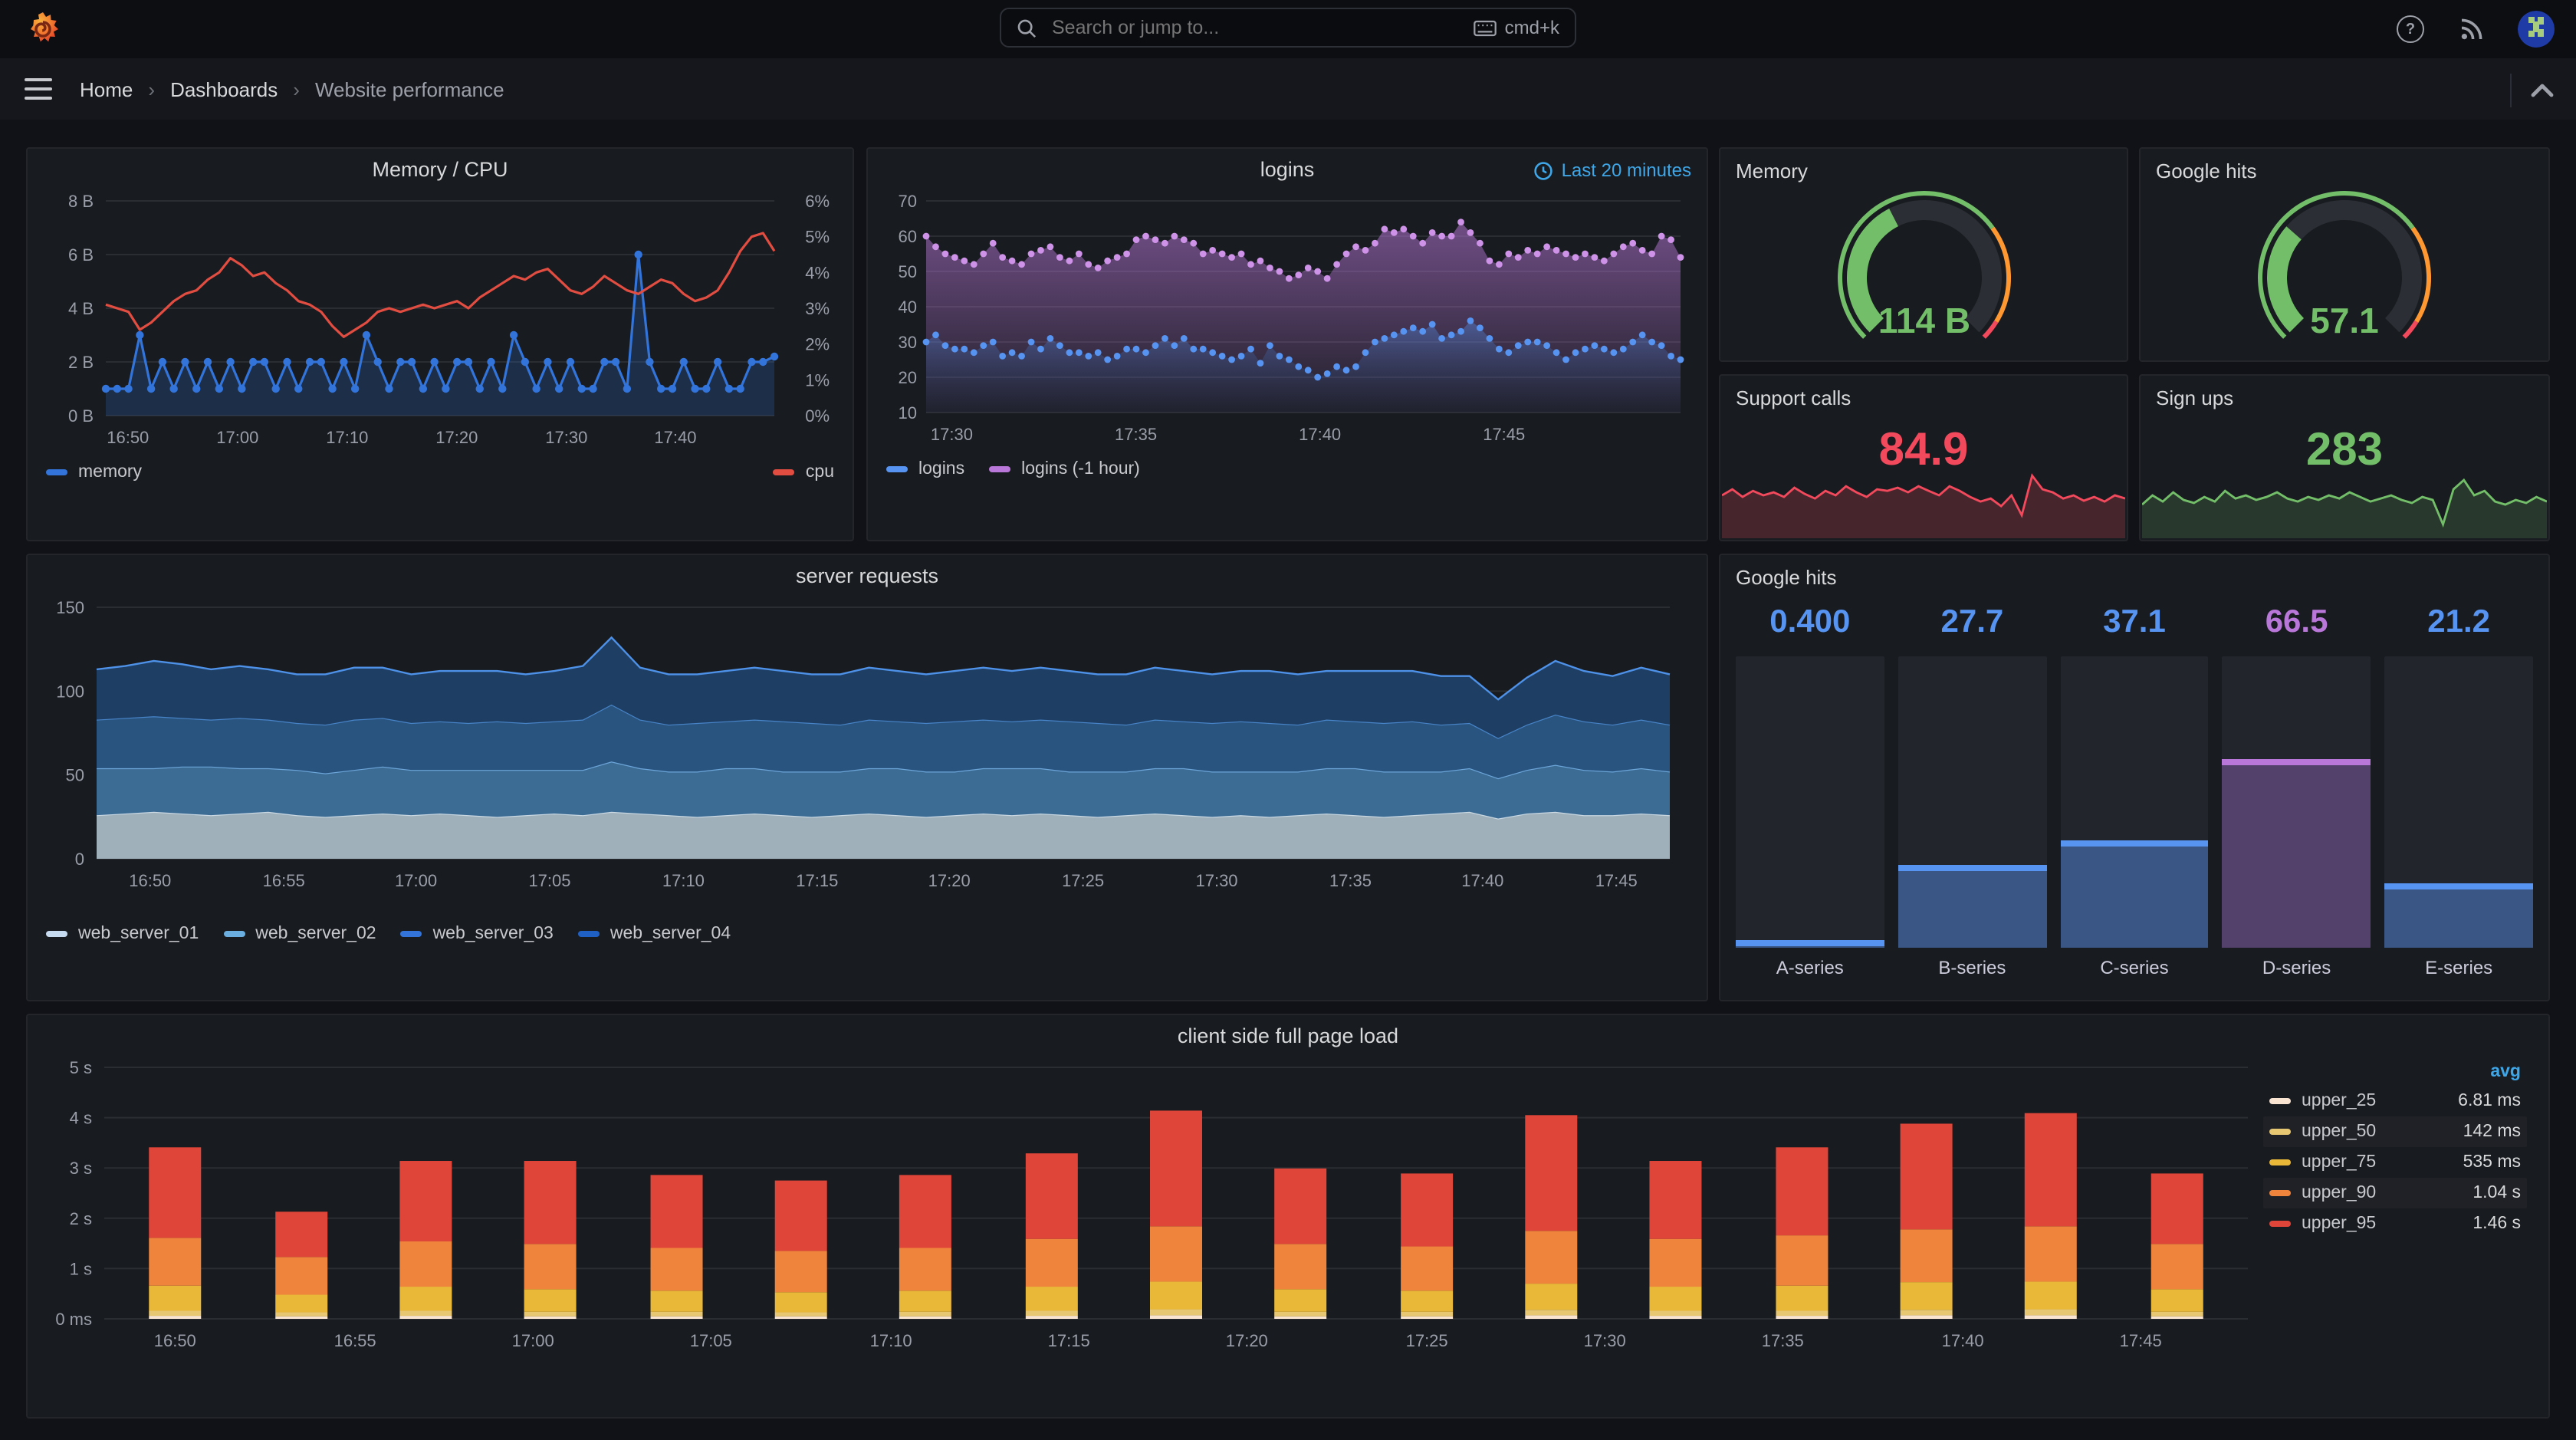 The width and height of the screenshot is (2576, 1440). I want to click on bar-gauge-column-c: 37.1 C-series, so click(2134, 796).